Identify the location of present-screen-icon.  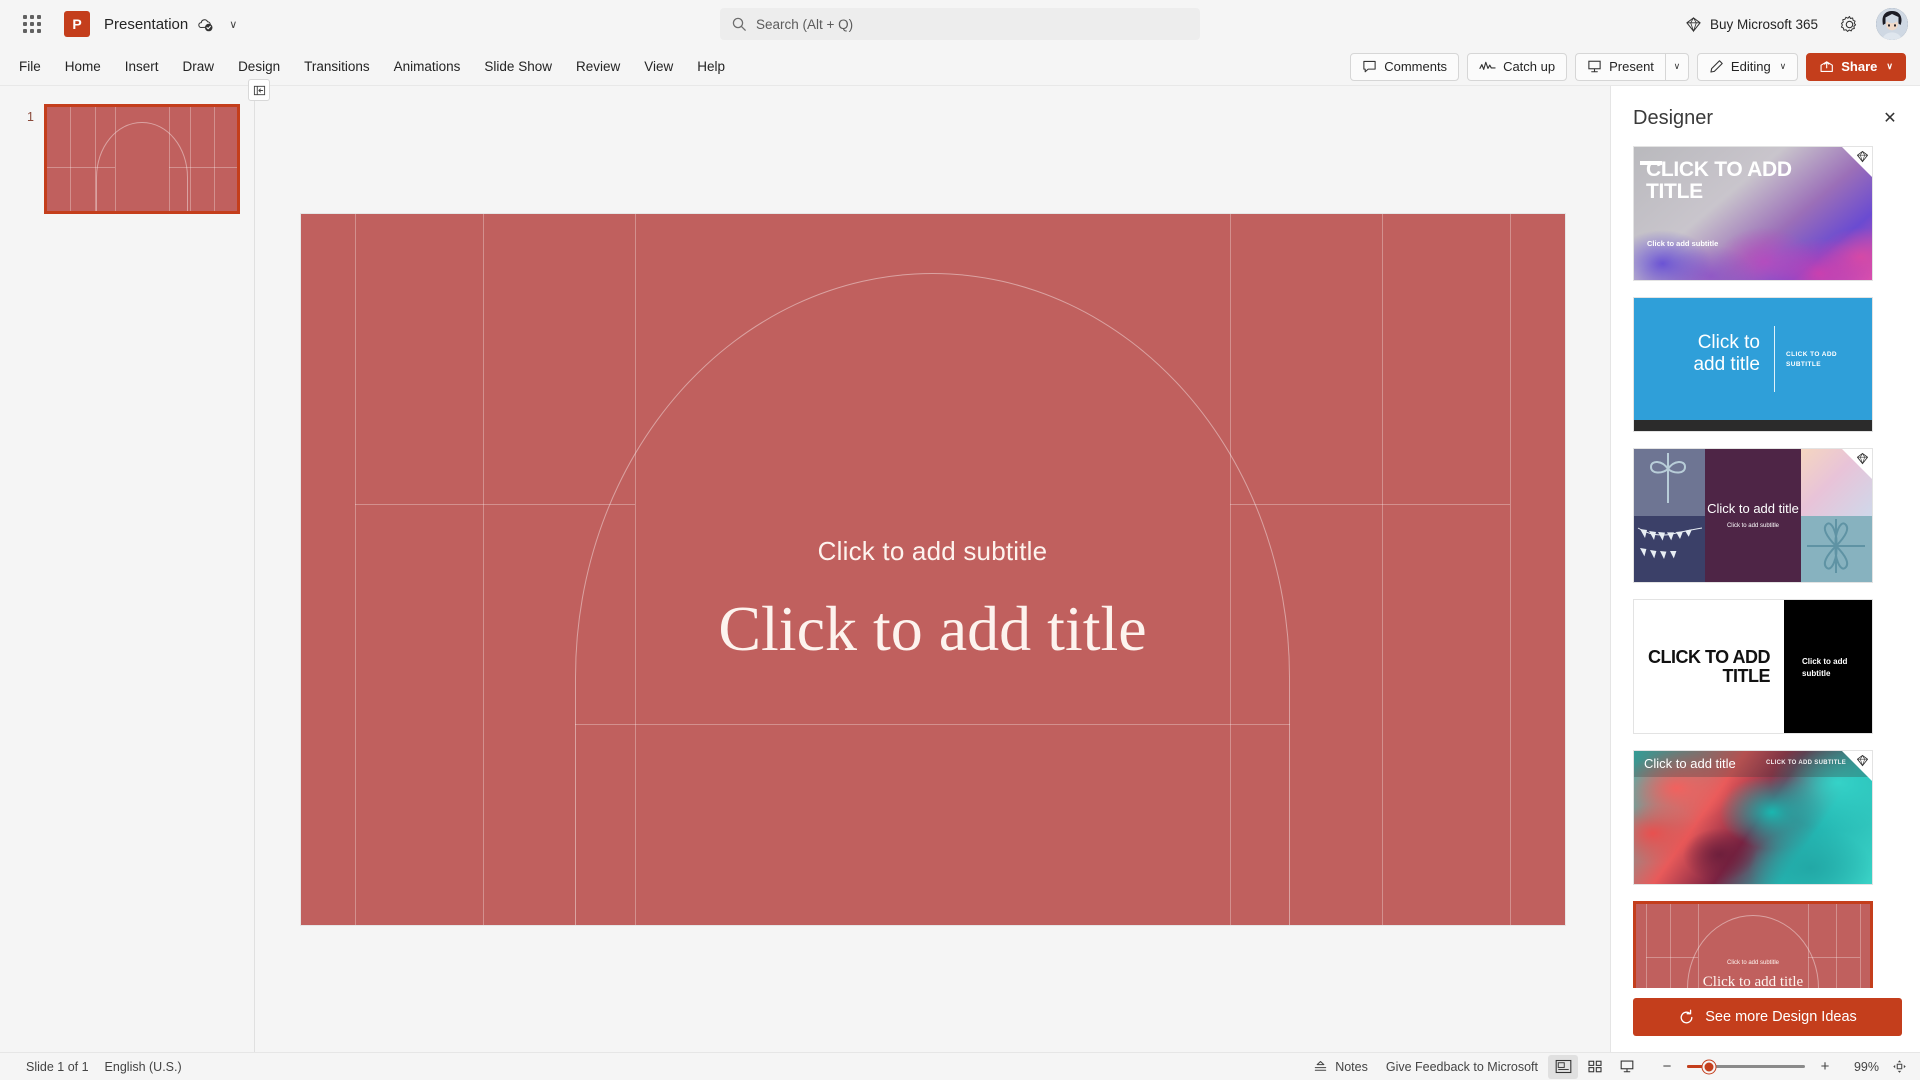
(1594, 66).